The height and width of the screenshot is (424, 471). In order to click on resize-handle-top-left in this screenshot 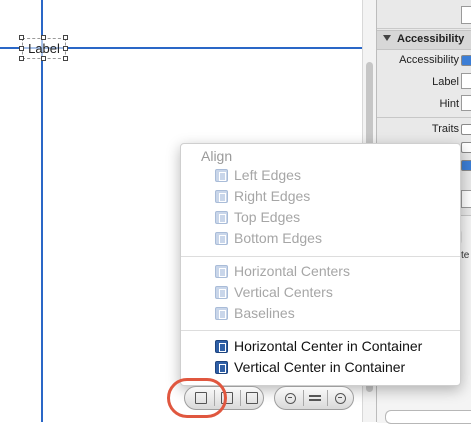, I will do `click(21, 37)`.